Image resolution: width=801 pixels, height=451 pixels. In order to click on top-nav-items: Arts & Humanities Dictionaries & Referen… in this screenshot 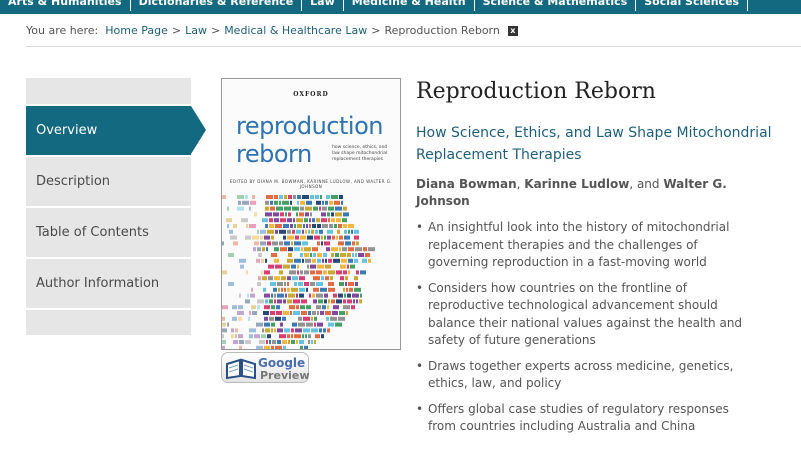, I will do `click(374, 5)`.